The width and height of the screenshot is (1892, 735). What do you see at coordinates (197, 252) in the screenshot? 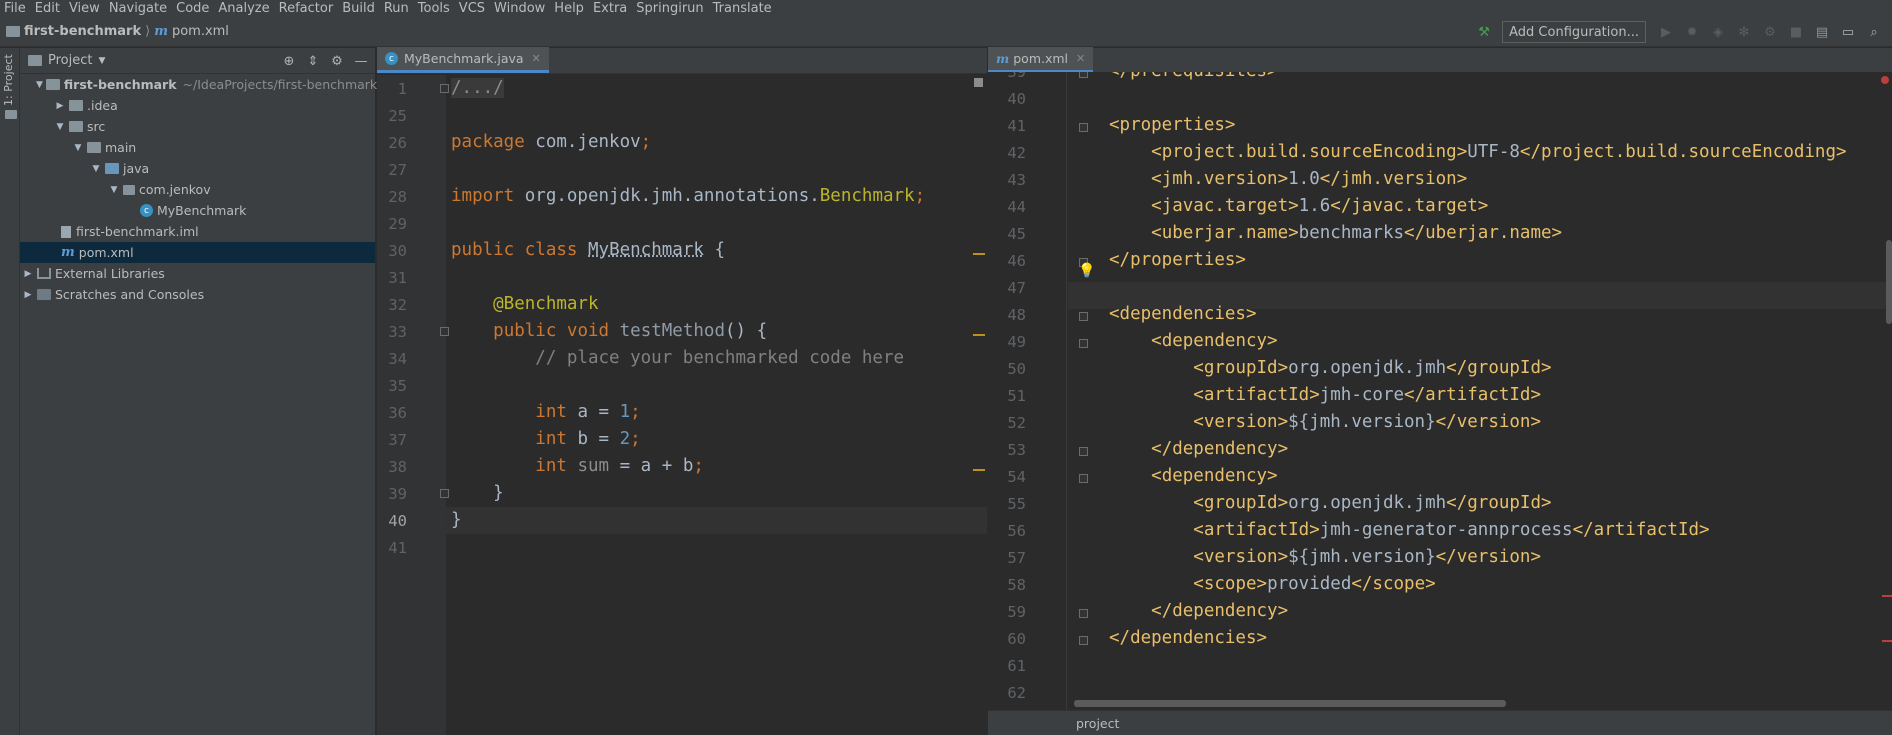
I see `tree-item: m pom.xml` at bounding box center [197, 252].